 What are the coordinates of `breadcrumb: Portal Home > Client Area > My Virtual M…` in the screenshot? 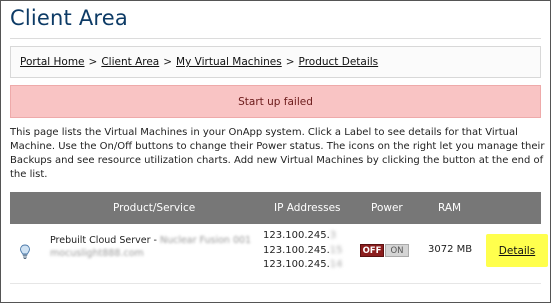 It's located at (275, 62).